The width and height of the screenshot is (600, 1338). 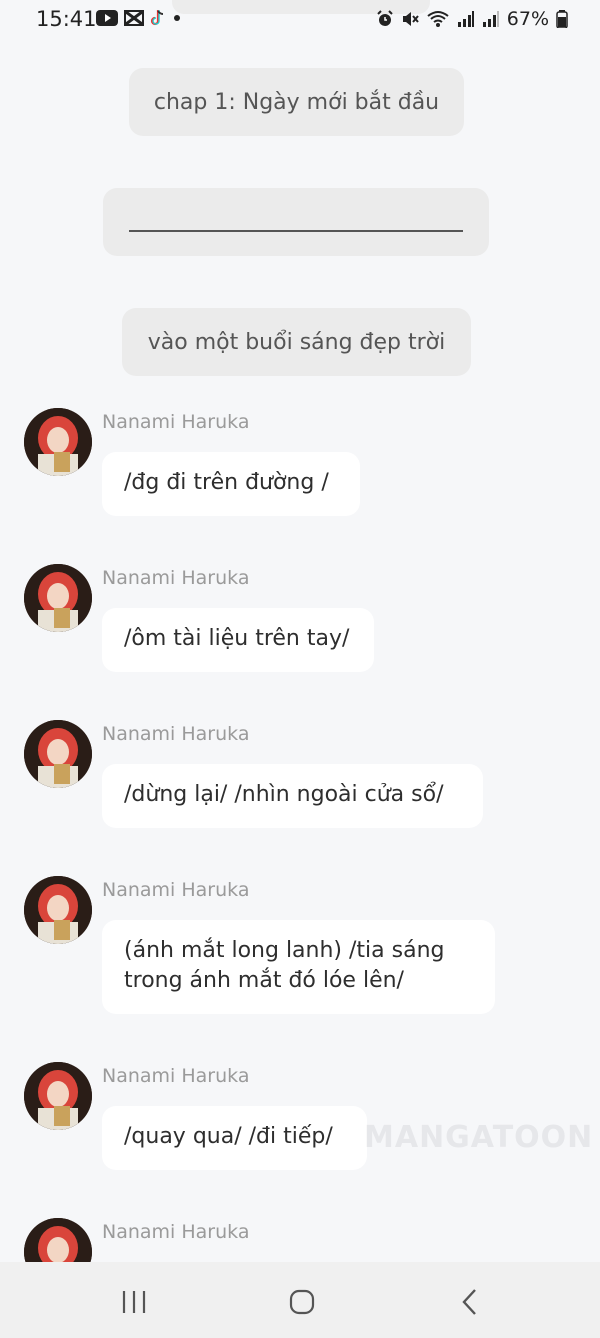 I want to click on recent-apps-button, so click(x=134, y=1302).